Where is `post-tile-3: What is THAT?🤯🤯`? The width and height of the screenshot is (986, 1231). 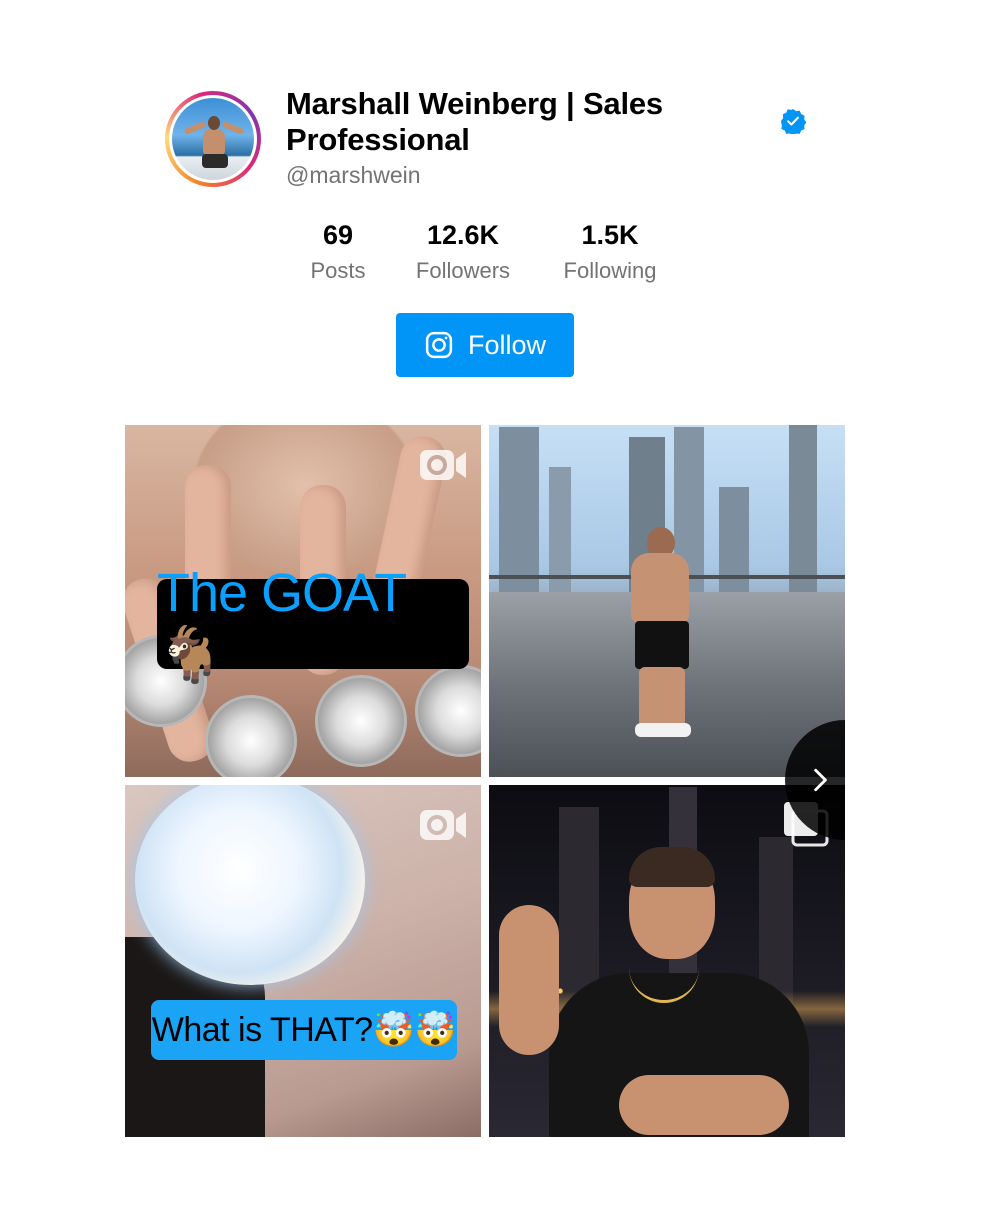 post-tile-3: What is THAT?🤯🤯 is located at coordinates (303, 961).